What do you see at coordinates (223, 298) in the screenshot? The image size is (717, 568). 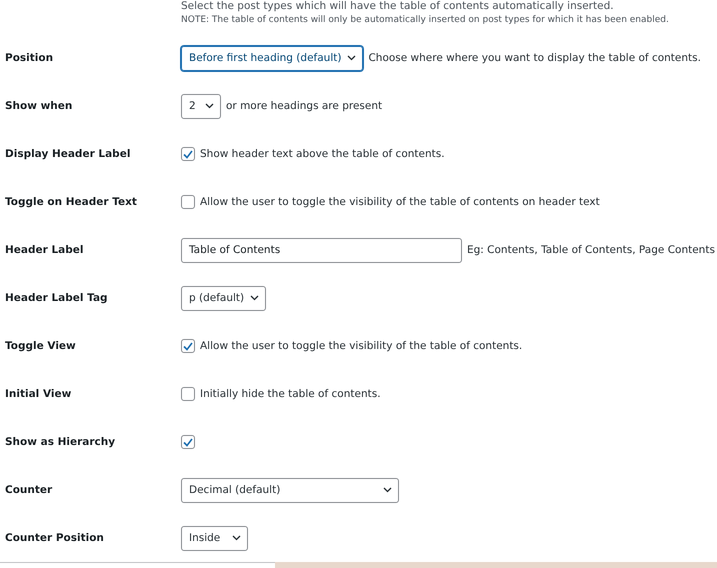 I see `select-dropdown: p (default)` at bounding box center [223, 298].